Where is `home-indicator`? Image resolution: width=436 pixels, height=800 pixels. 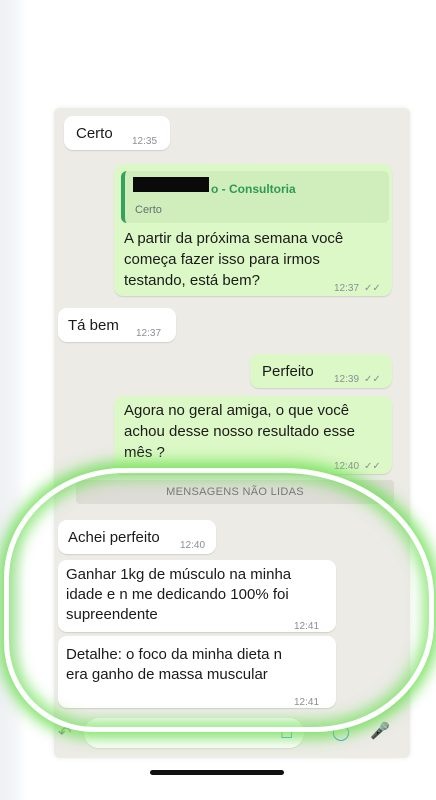 home-indicator is located at coordinates (217, 772).